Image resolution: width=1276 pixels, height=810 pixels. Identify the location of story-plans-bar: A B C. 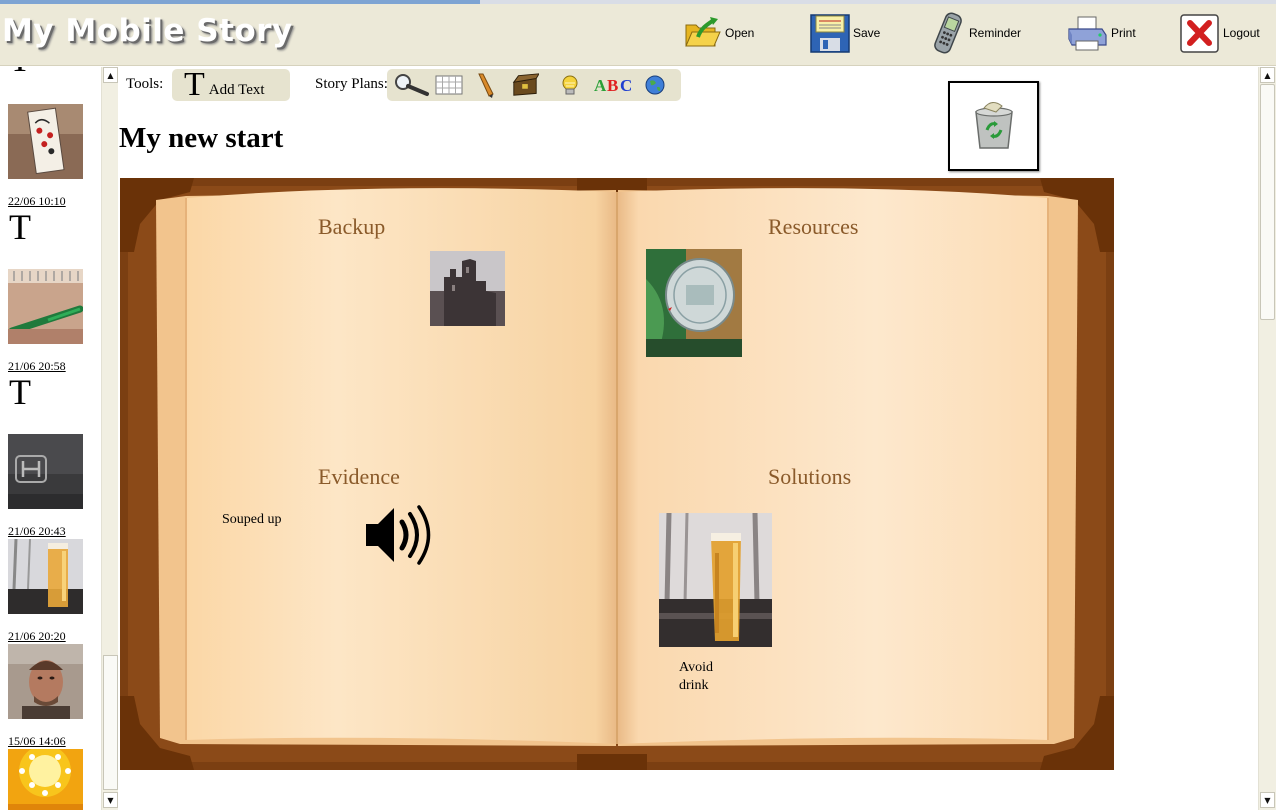
(534, 85).